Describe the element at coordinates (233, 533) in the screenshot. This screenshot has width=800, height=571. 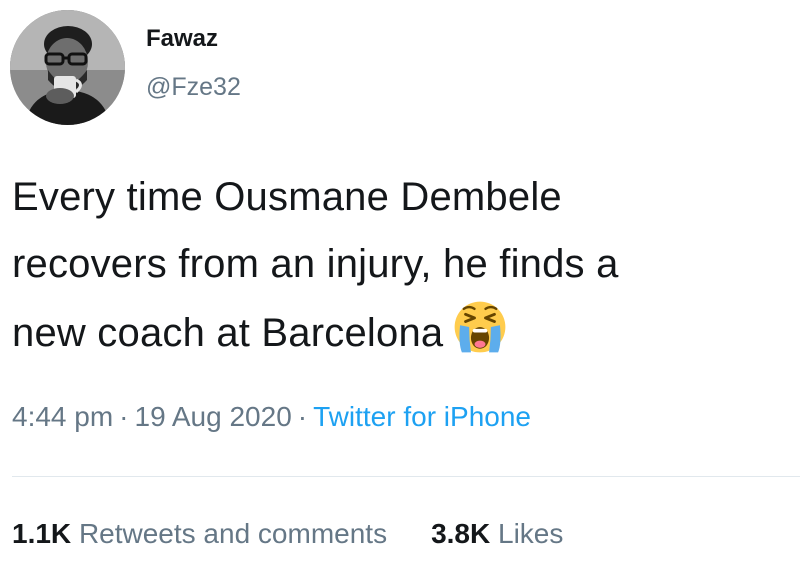
I see `retweets-label: Retweets and comments` at that location.